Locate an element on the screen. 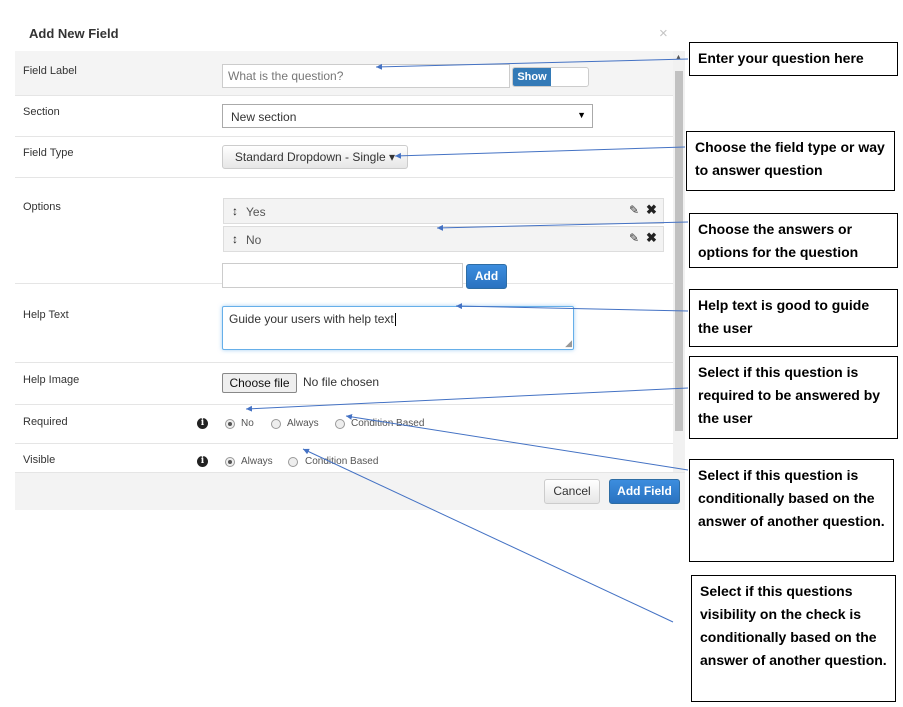  arrow-conditional is located at coordinates (517, 442).